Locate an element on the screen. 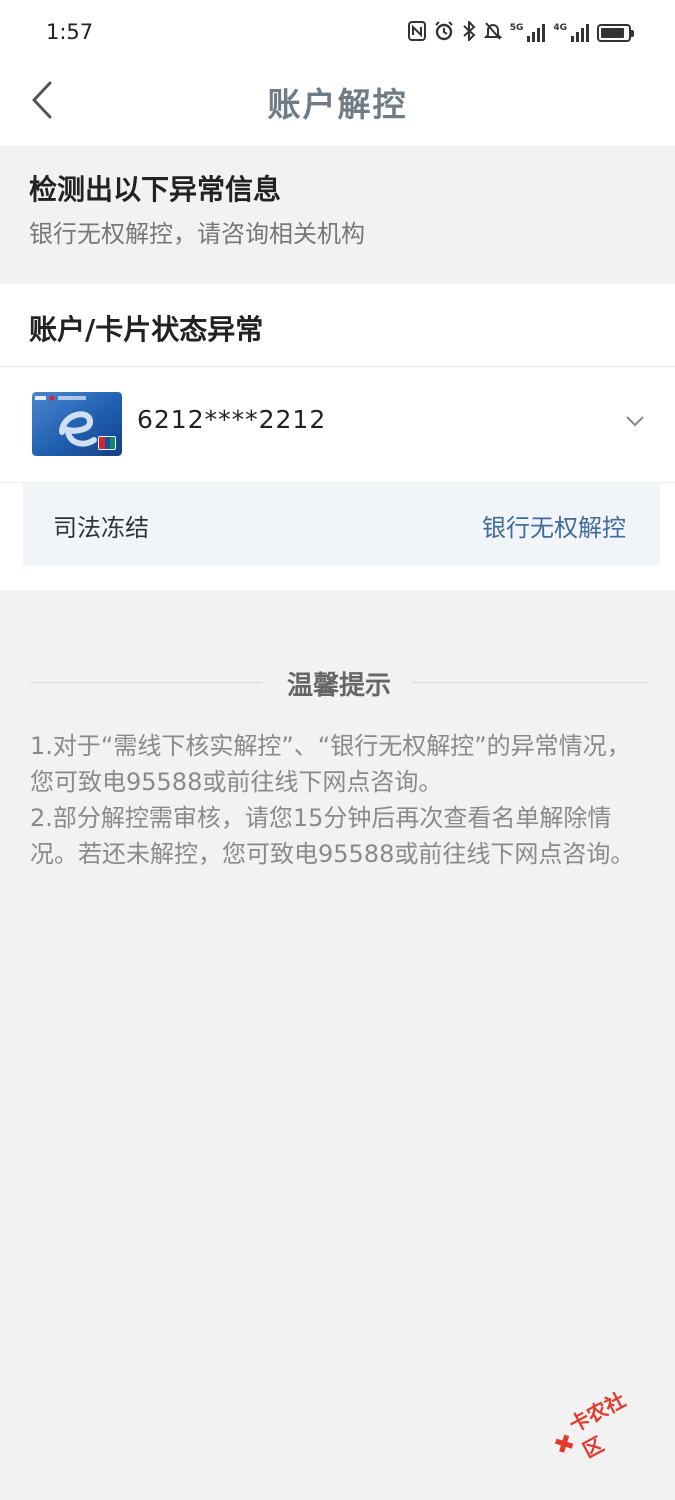 Image resolution: width=675 pixels, height=1500 pixels. freeze-value: 银行无权解控 is located at coordinates (554, 528).